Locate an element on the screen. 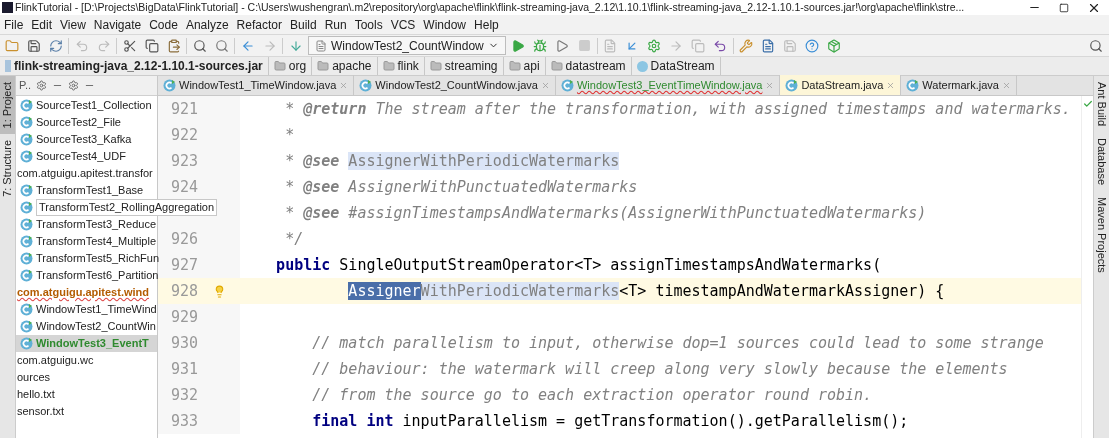  breadcrumb-item: apache is located at coordinates (345, 66).